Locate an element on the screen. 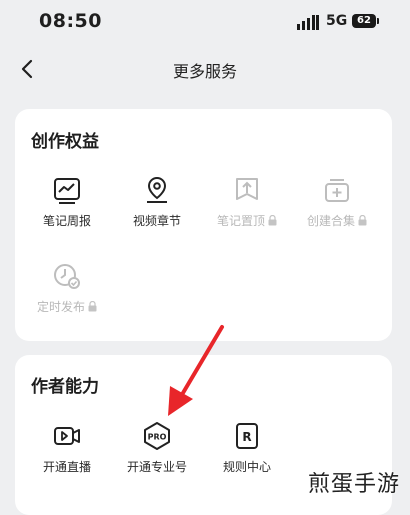 This screenshot has height=515, width=410. network-type: 5G is located at coordinates (337, 21).